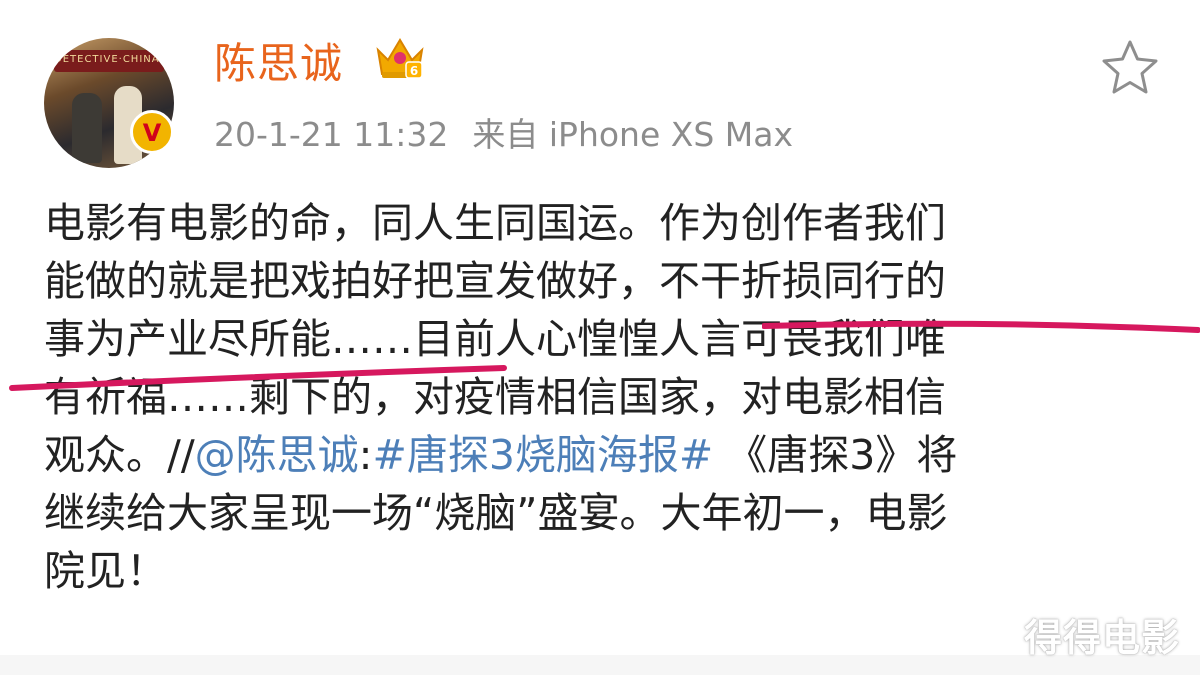 Image resolution: width=1200 pixels, height=675 pixels. Describe the element at coordinates (365, 455) in the screenshot. I see `mention-colon: :` at that location.